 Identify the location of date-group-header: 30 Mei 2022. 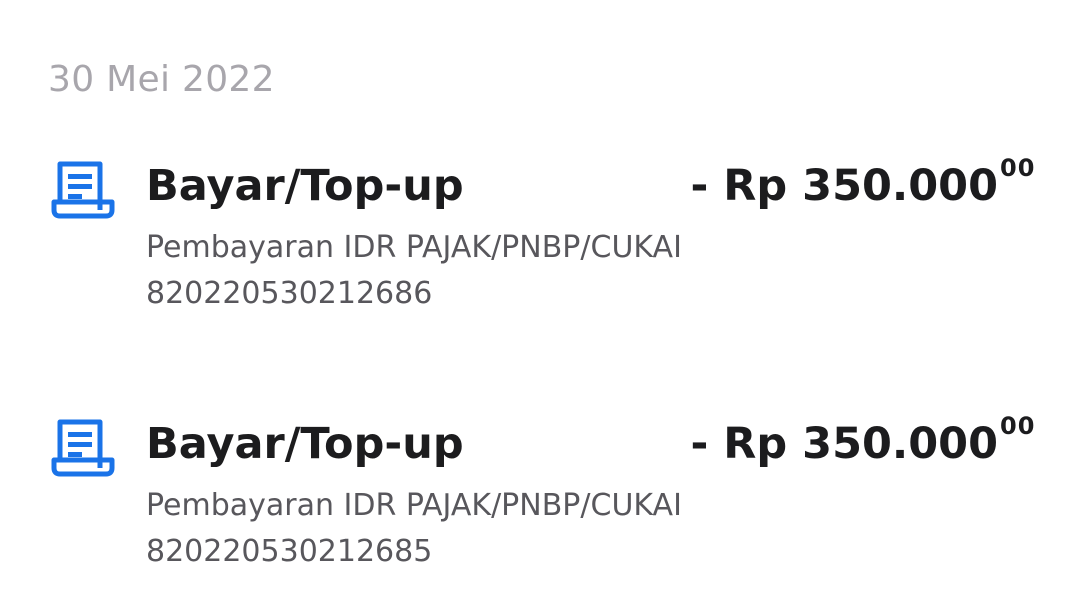
(161, 79).